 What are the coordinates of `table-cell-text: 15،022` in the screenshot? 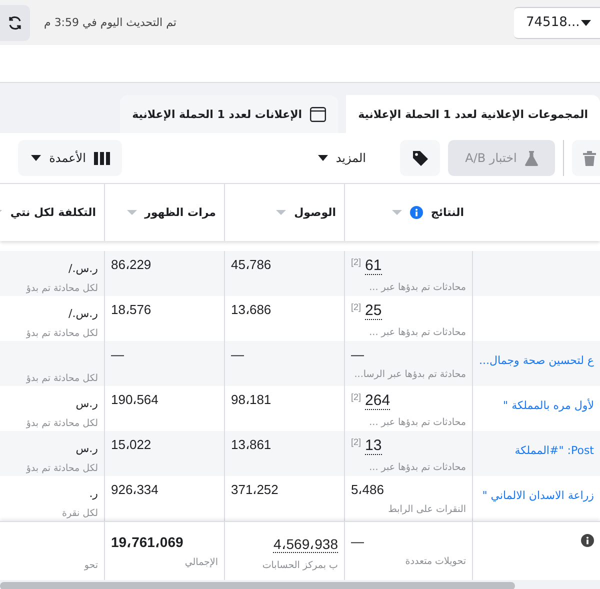 It's located at (131, 444).